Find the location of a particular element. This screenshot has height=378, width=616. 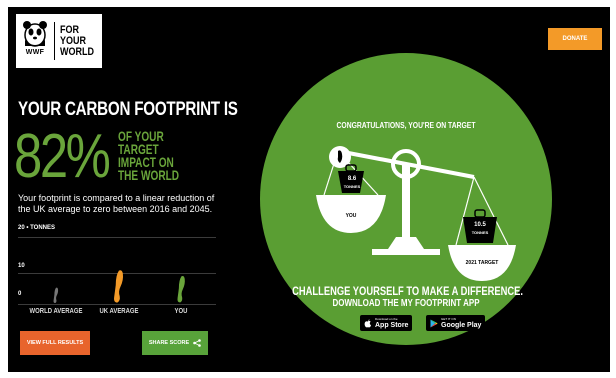

view-full-results-button: VIEW FULL RESULTS is located at coordinates (55, 343).